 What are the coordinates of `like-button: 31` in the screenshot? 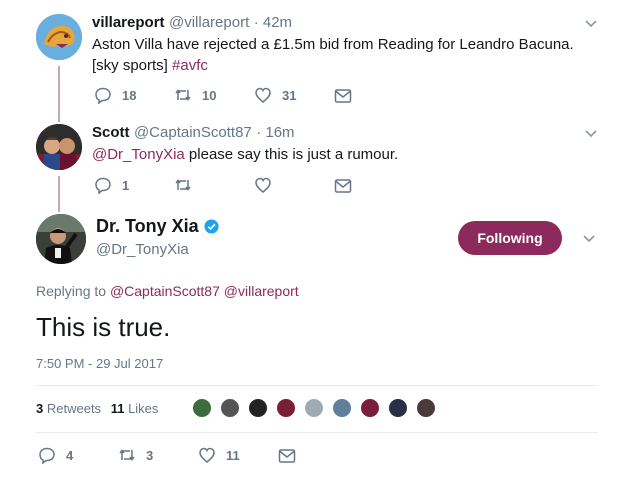 It's located at (275, 95).